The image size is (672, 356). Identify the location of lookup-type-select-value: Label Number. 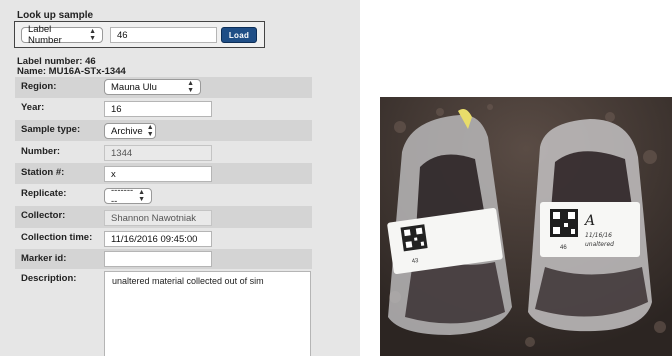
(45, 35).